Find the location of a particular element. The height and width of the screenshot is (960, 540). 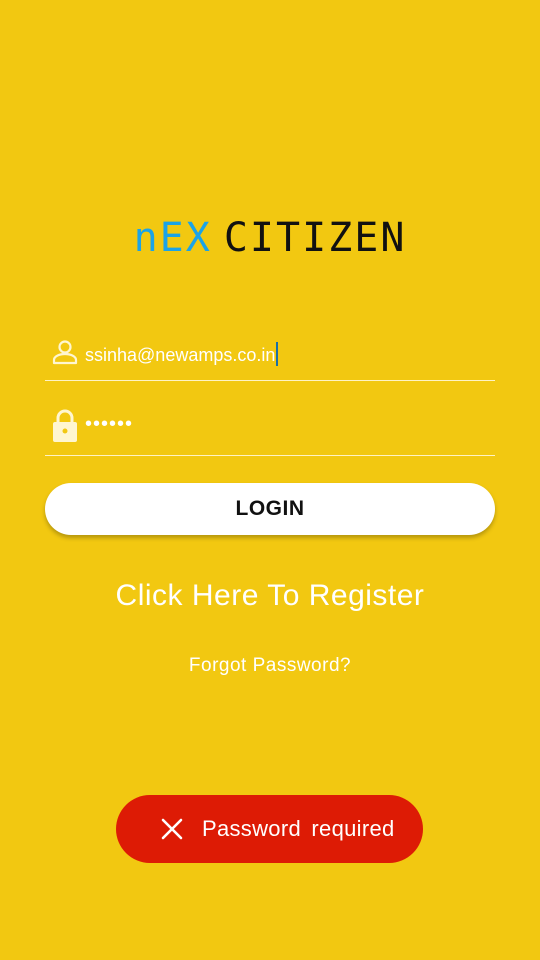

password-field: •••••• is located at coordinates (270, 430).